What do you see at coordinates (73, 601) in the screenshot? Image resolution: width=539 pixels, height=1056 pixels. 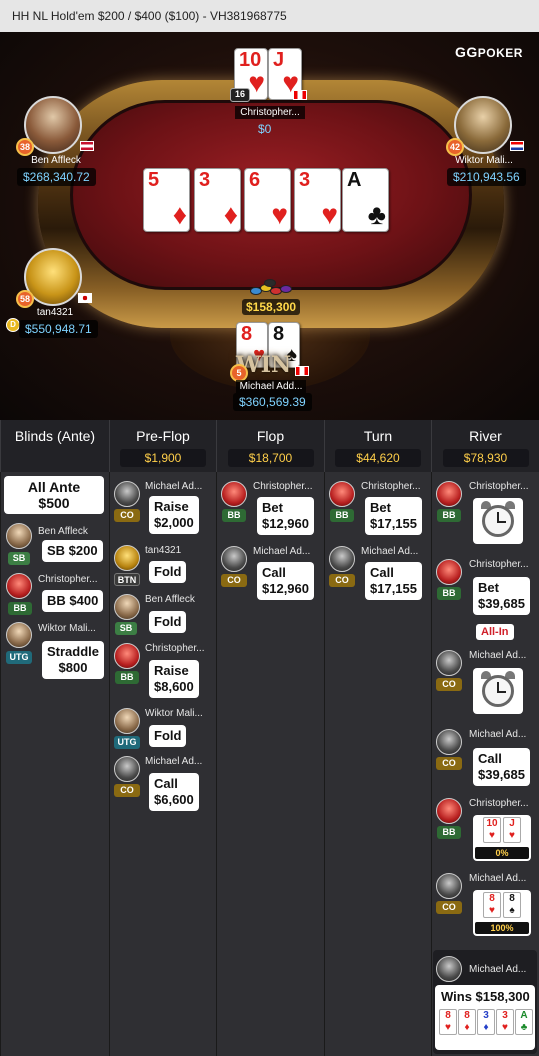 I see `action-bubble: BB $400` at bounding box center [73, 601].